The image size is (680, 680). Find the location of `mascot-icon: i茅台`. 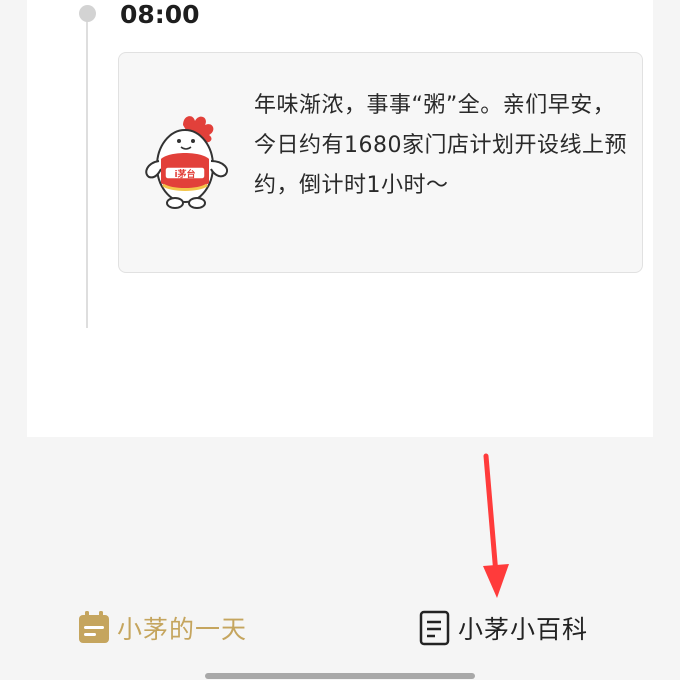

mascot-icon: i茅台 is located at coordinates (187, 162).